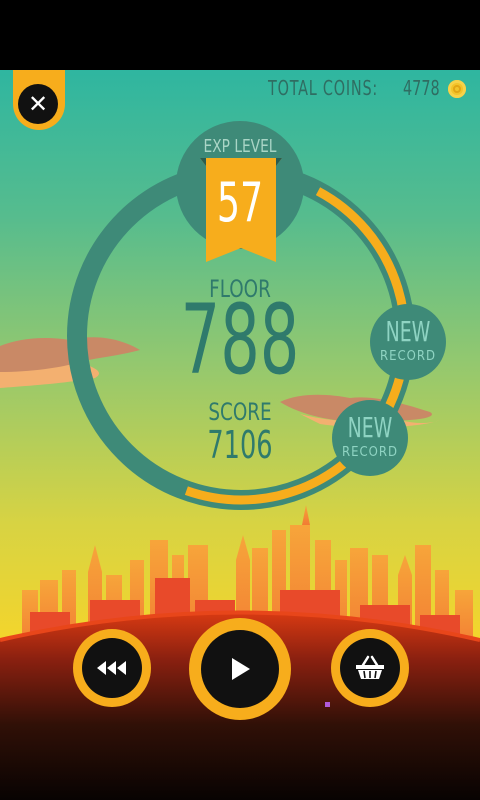 This screenshot has width=480, height=800. Describe the element at coordinates (370, 427) in the screenshot. I see `new-record-score-line1: NEW` at that location.